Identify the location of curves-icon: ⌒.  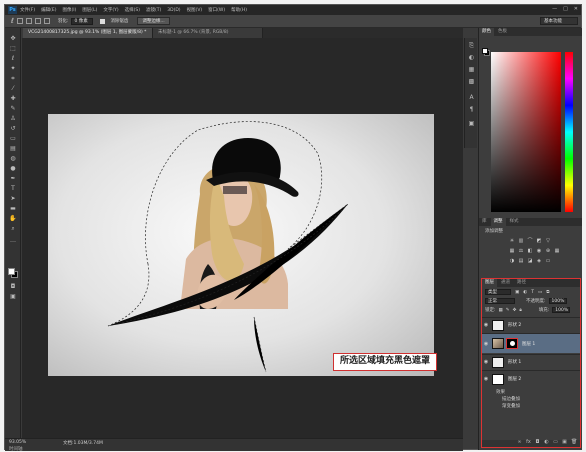
(530, 241).